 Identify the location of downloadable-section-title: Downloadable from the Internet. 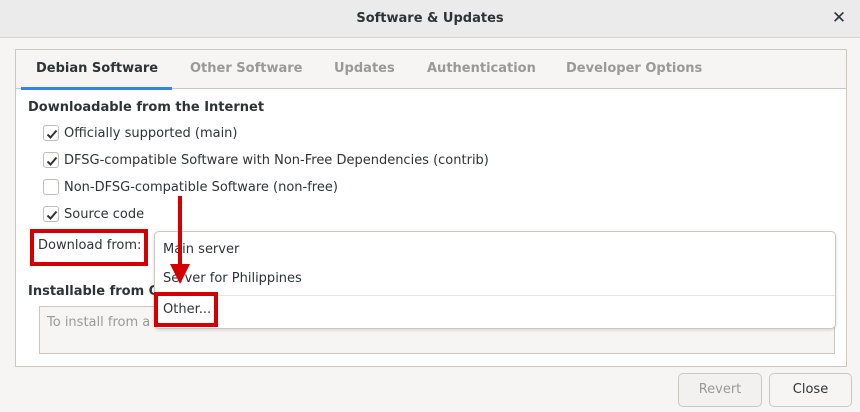
(146, 107).